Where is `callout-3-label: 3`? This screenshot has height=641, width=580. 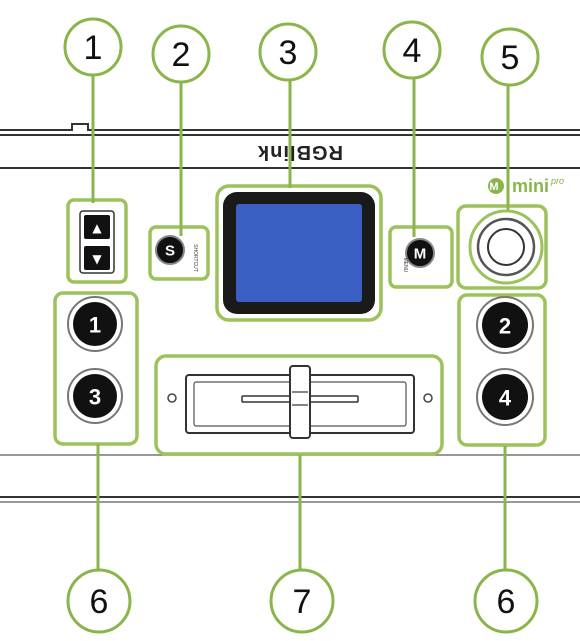 callout-3-label: 3 is located at coordinates (288, 53).